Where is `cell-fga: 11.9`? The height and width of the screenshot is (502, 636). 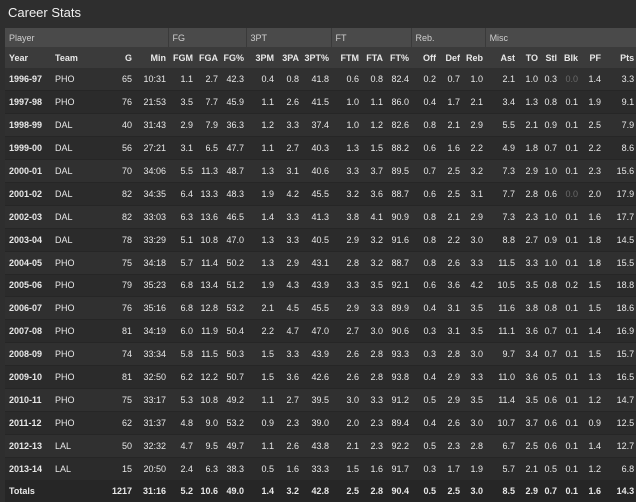
cell-fga: 11.9 is located at coordinates (210, 331).